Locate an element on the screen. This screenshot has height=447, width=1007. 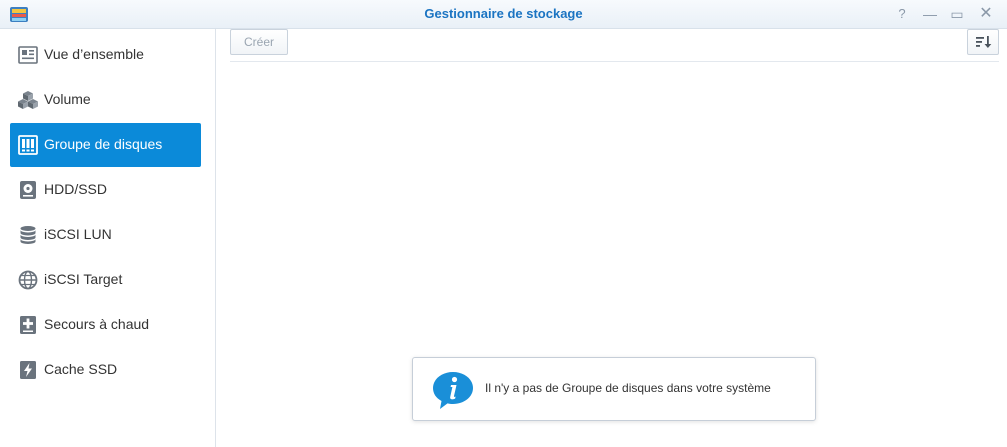
sidebar-item-label: Groupe de disques is located at coordinates (103, 144).